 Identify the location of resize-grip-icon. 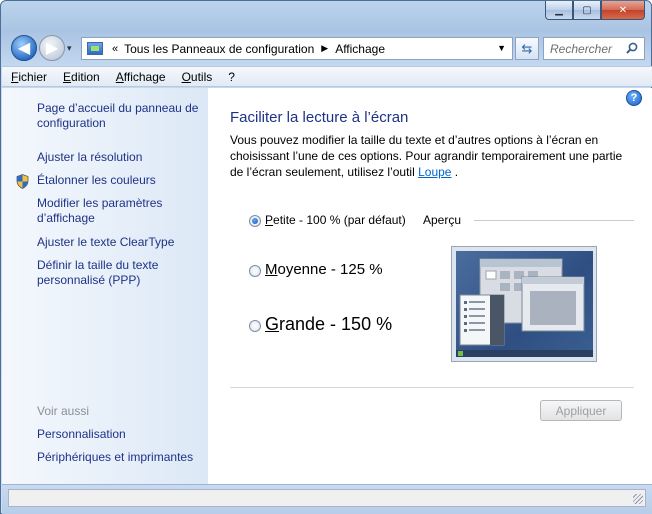
(638, 499).